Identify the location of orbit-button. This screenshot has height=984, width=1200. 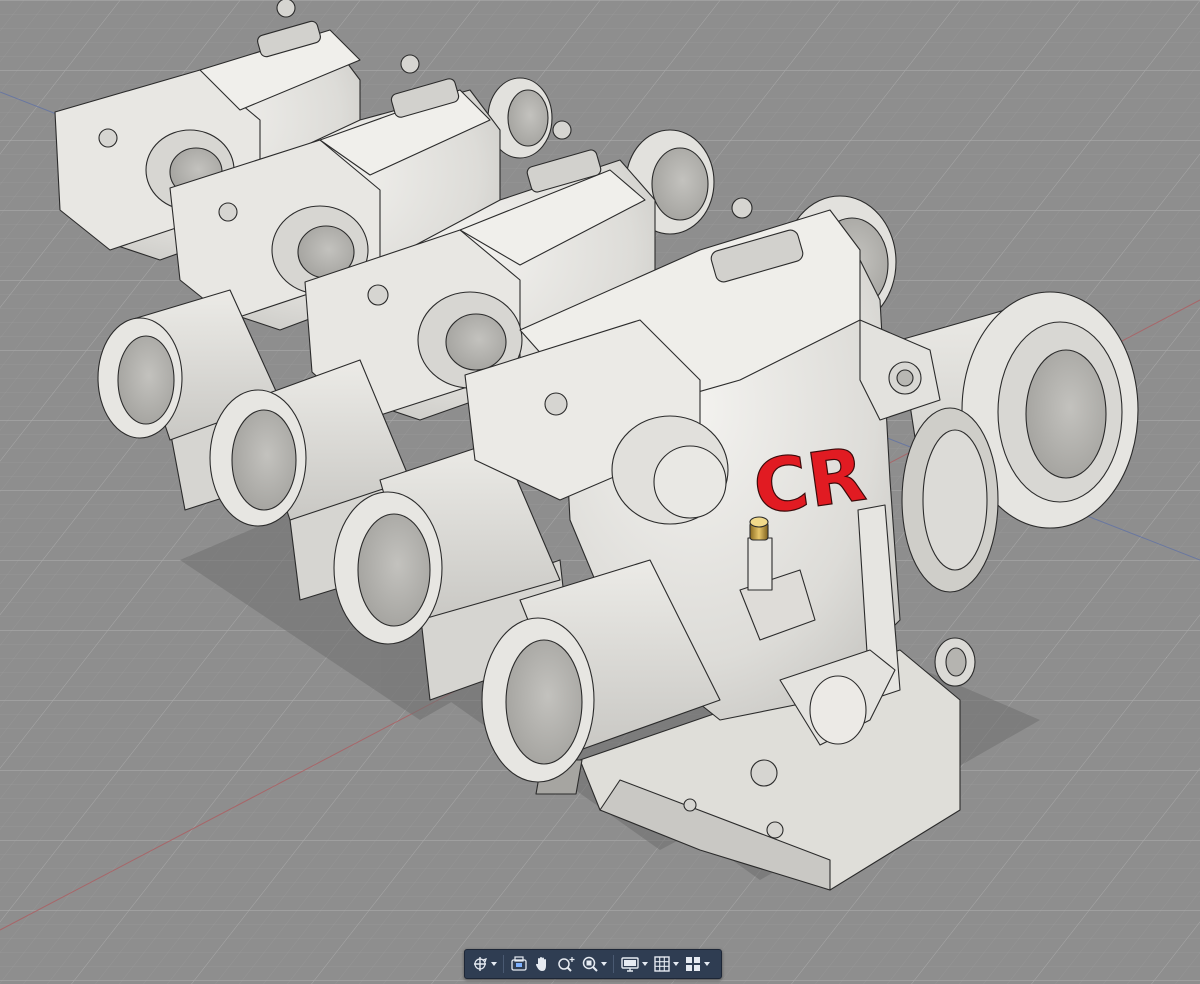
(484, 964).